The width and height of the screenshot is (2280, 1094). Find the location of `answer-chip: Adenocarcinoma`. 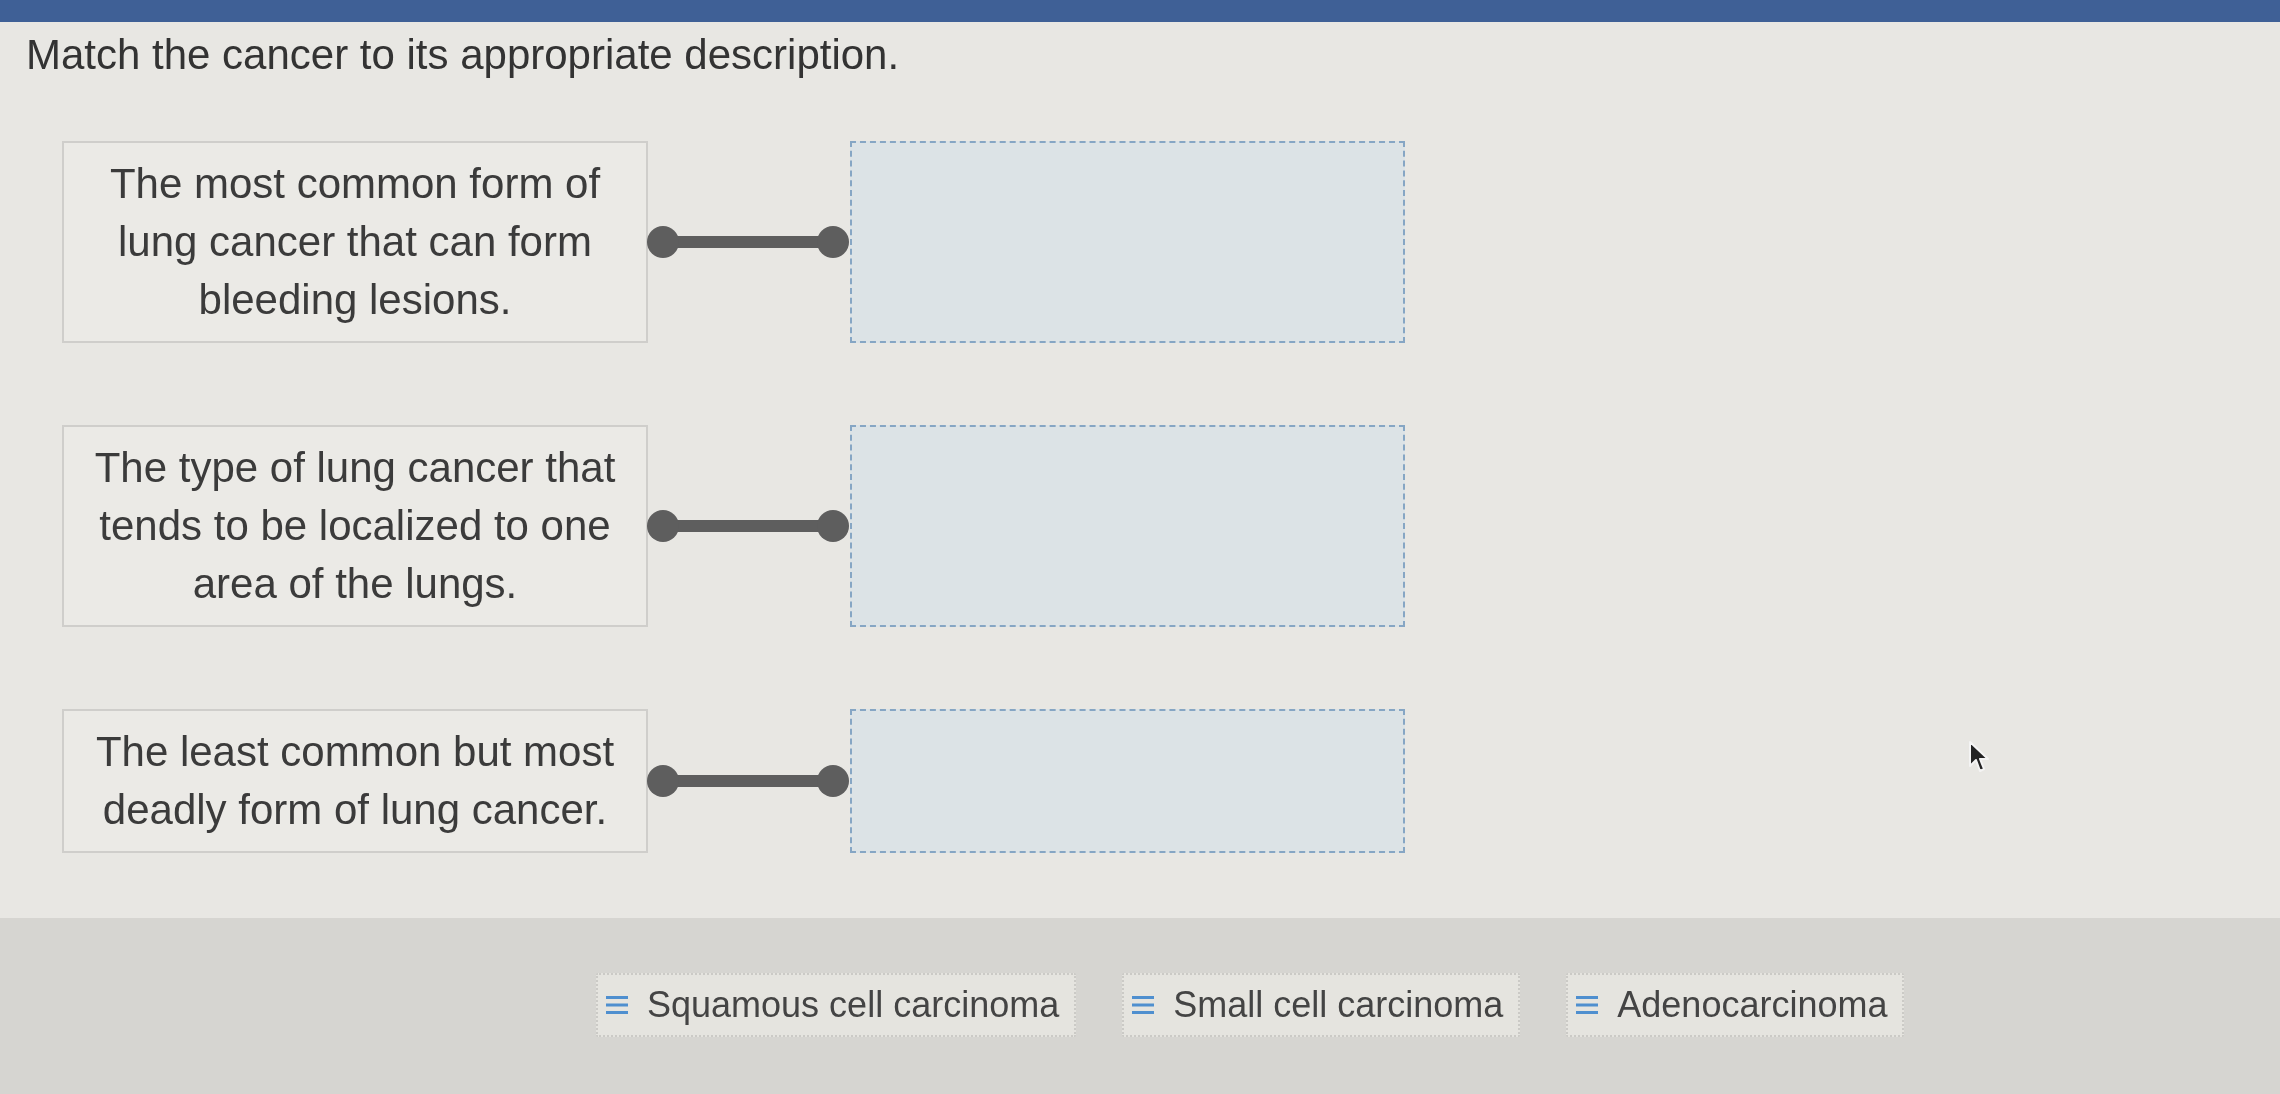

answer-chip: Adenocarcinoma is located at coordinates (1735, 1005).